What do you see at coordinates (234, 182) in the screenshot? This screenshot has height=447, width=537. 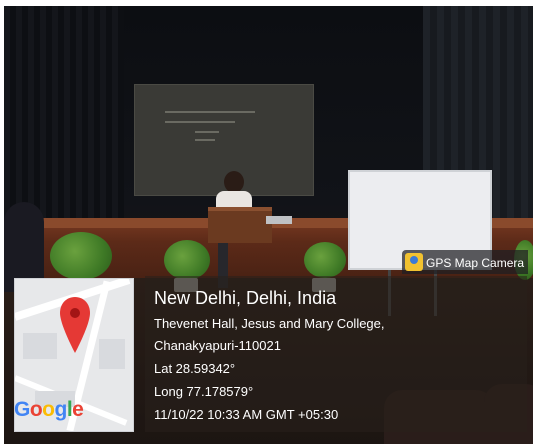 I see `speaker-head` at bounding box center [234, 182].